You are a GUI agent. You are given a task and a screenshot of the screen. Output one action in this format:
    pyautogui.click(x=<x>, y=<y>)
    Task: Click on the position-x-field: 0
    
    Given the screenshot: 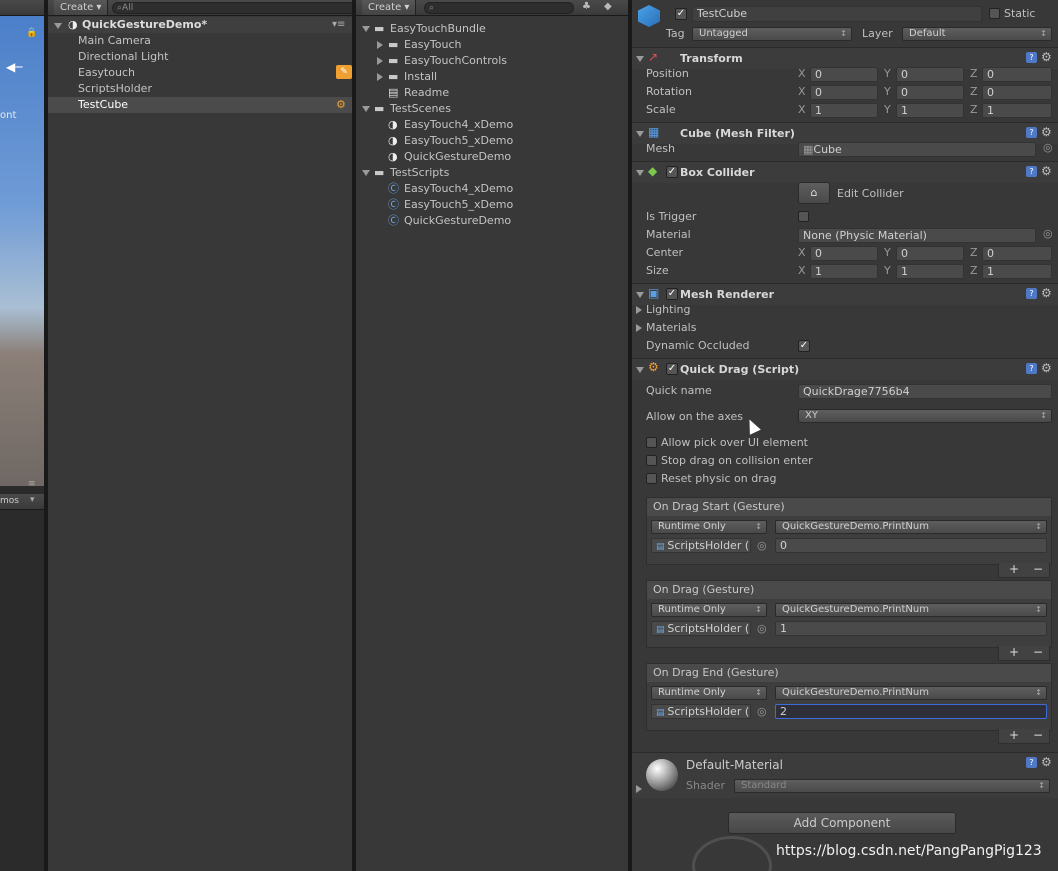 What is the action you would take?
    pyautogui.click(x=844, y=74)
    